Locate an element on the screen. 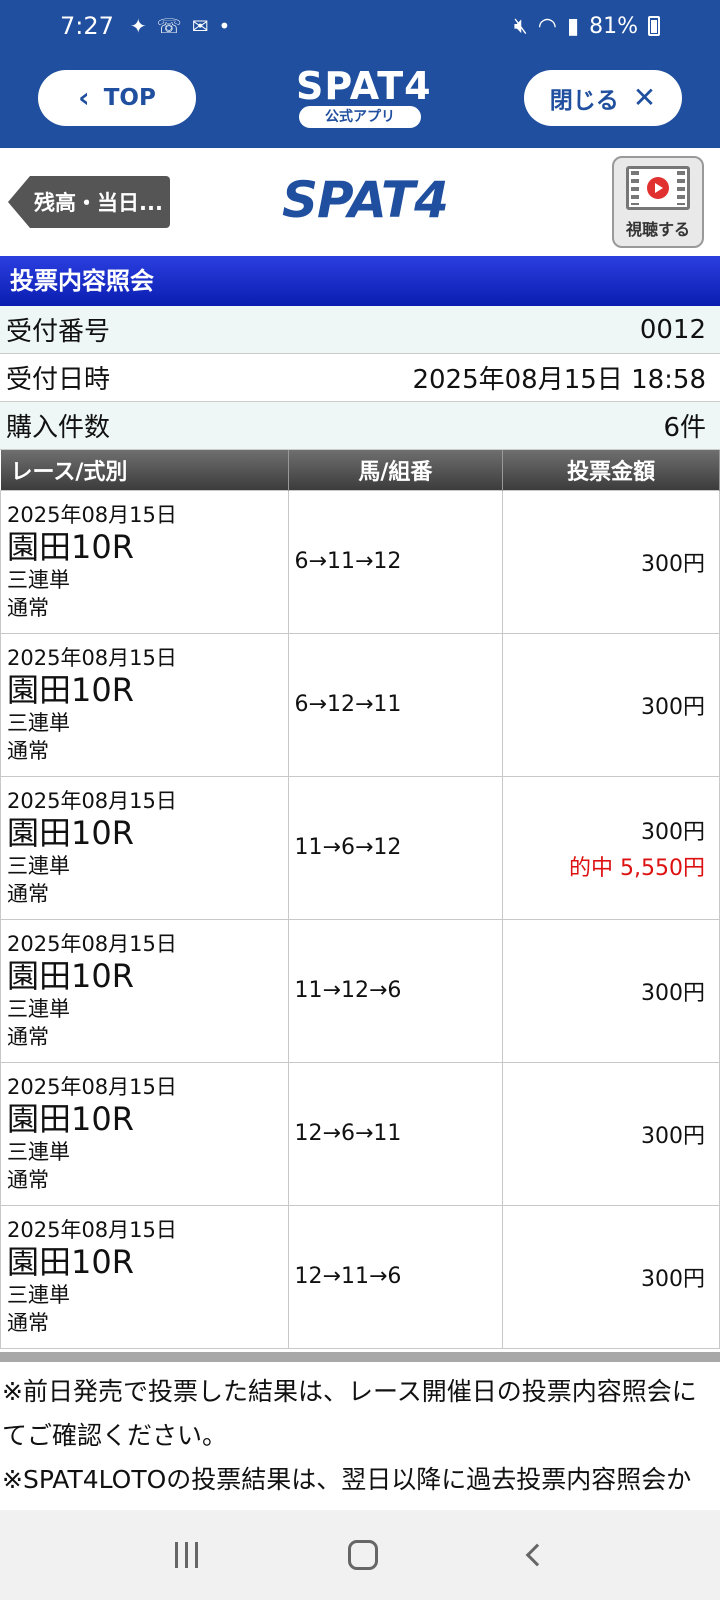 The height and width of the screenshot is (1600, 720). info-row-receipt-datetime: 受付日時 2025年08月15日 18:58 is located at coordinates (360, 378).